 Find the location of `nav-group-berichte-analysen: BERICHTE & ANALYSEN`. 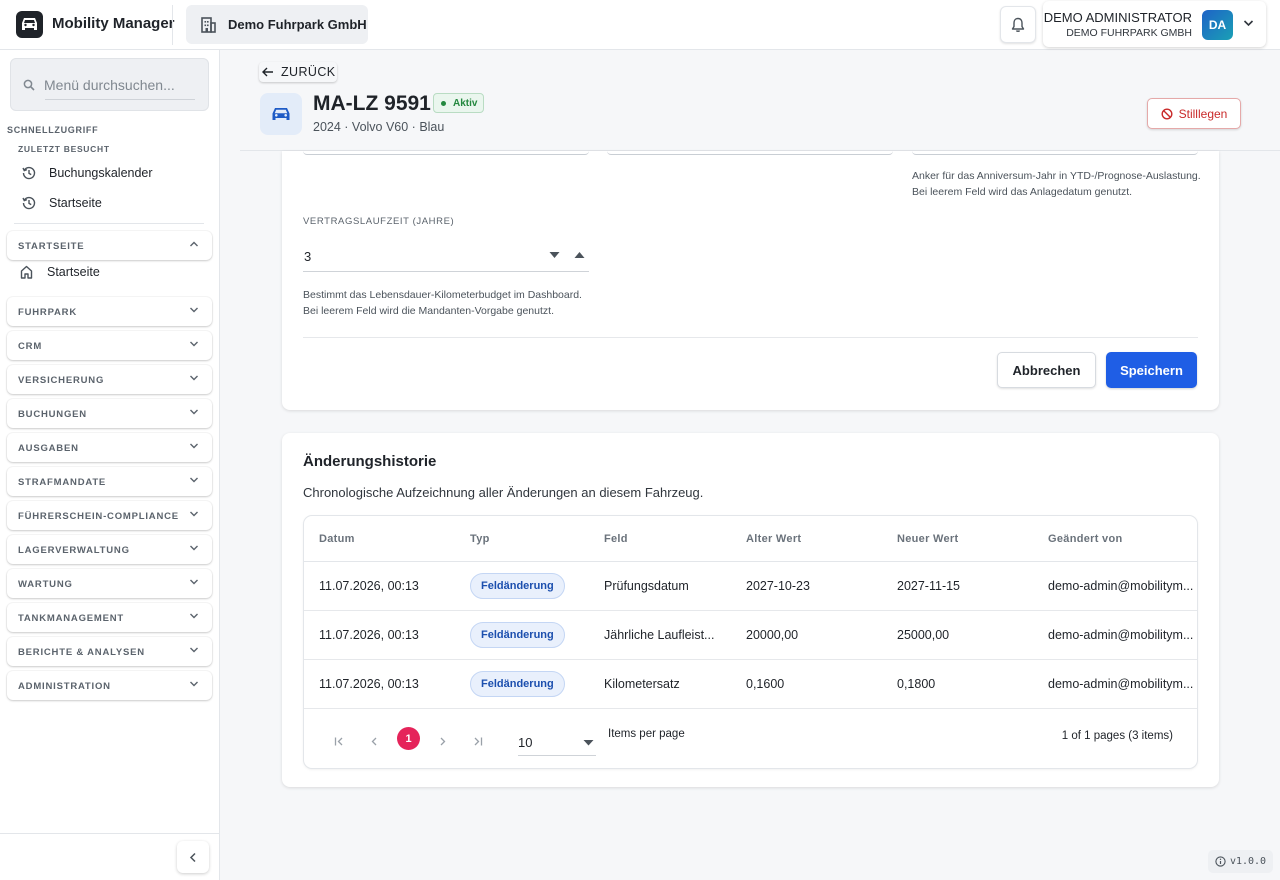

nav-group-berichte-analysen: BERICHTE & ANALYSEN is located at coordinates (109, 651).